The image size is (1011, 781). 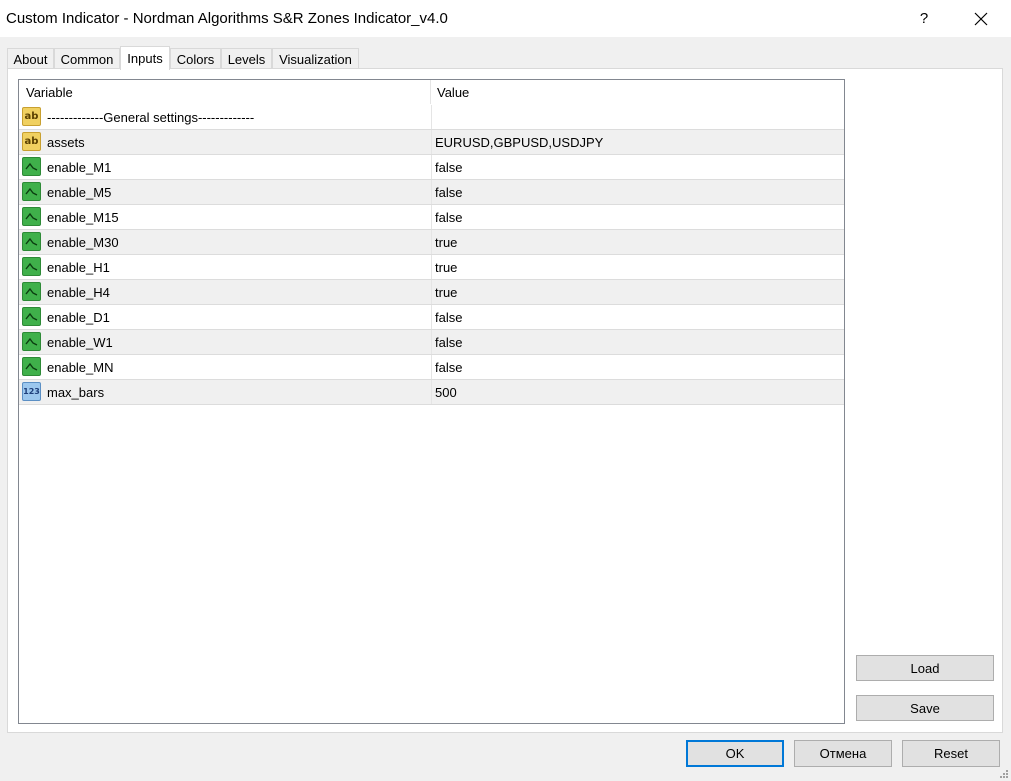 I want to click on value-cell: 500, so click(x=637, y=392).